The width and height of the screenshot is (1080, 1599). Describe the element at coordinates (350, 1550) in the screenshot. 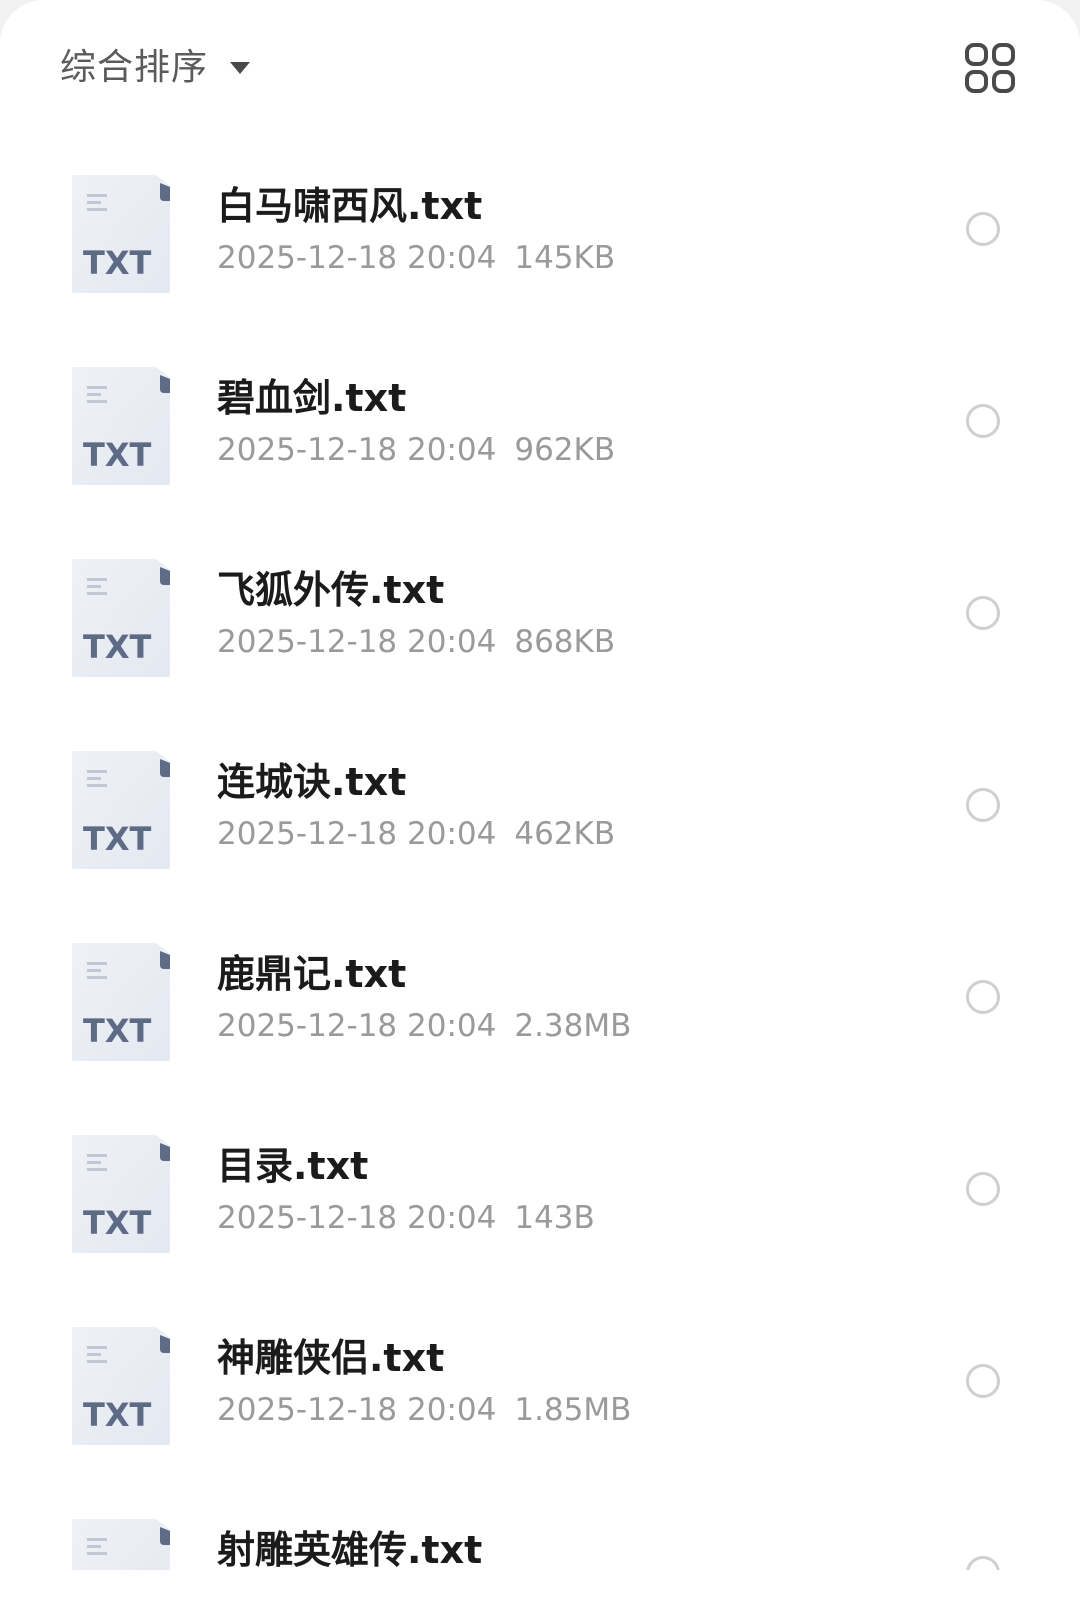

I see `file-name: 射雕英雄传.txt` at that location.